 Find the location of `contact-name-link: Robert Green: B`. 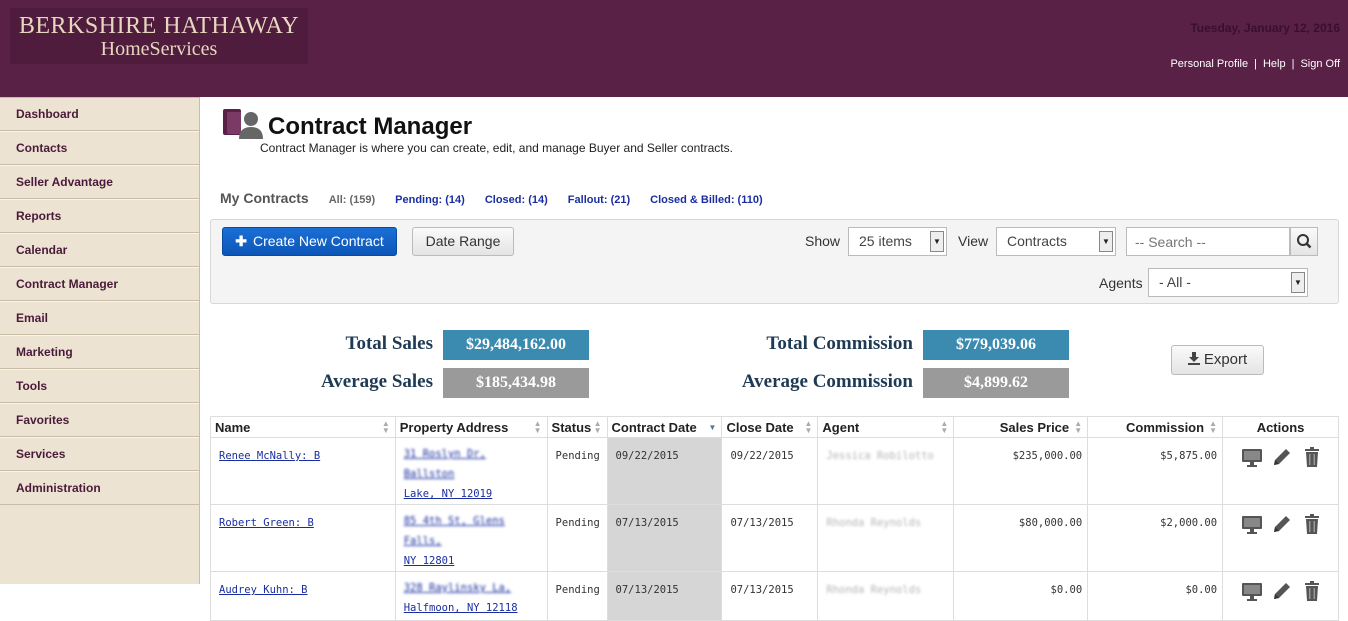

contact-name-link: Robert Green: B is located at coordinates (266, 523).